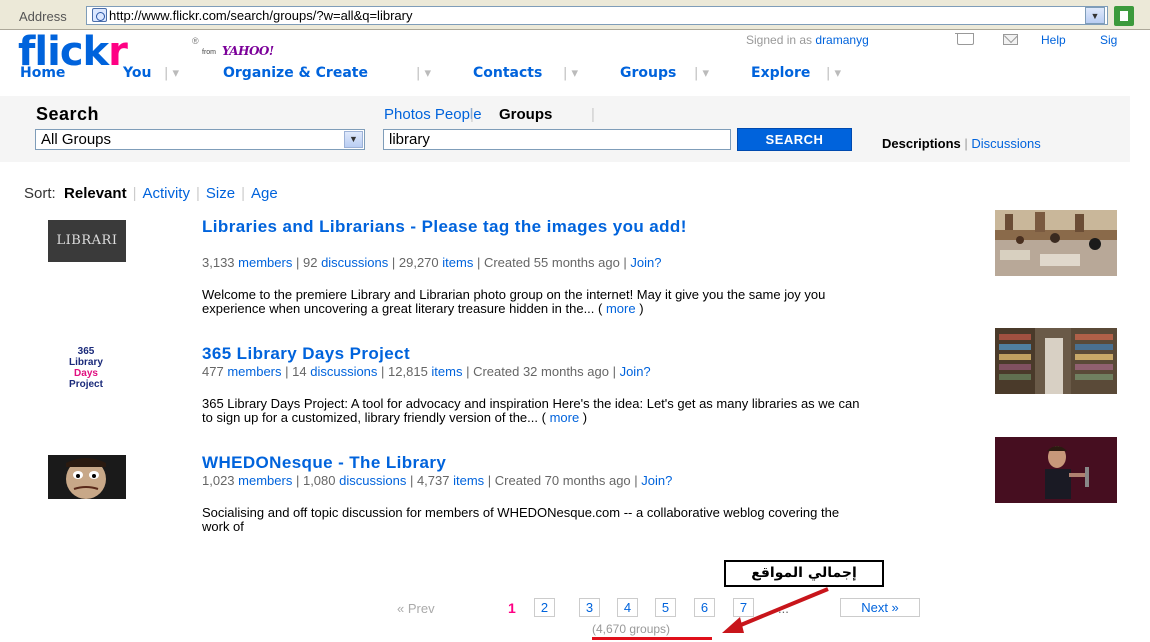 The width and height of the screenshot is (1150, 642). What do you see at coordinates (1095, 15) in the screenshot?
I see `url-dropdown-arrow-icon: ▼` at bounding box center [1095, 15].